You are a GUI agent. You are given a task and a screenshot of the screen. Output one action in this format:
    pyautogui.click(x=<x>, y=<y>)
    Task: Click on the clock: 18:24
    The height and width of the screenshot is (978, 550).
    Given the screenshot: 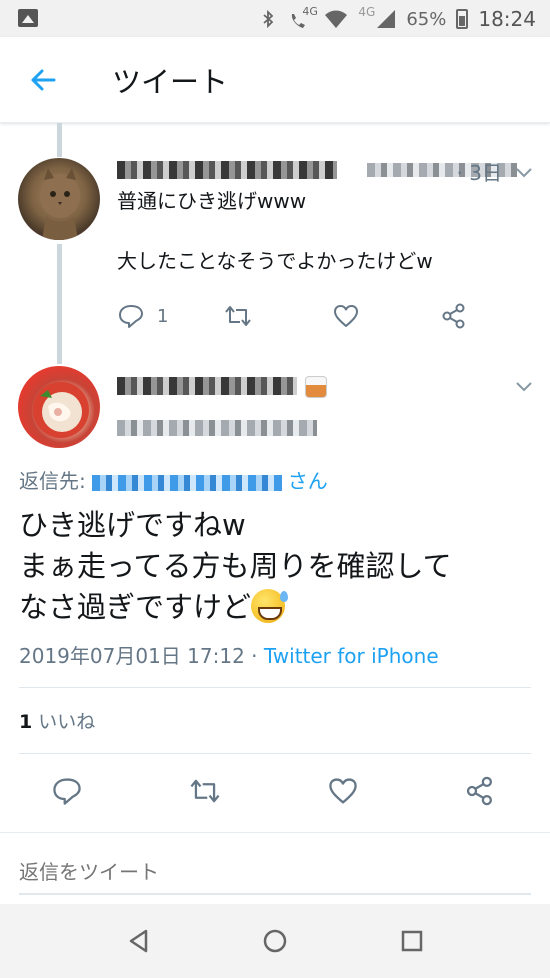 What is the action you would take?
    pyautogui.click(x=507, y=19)
    